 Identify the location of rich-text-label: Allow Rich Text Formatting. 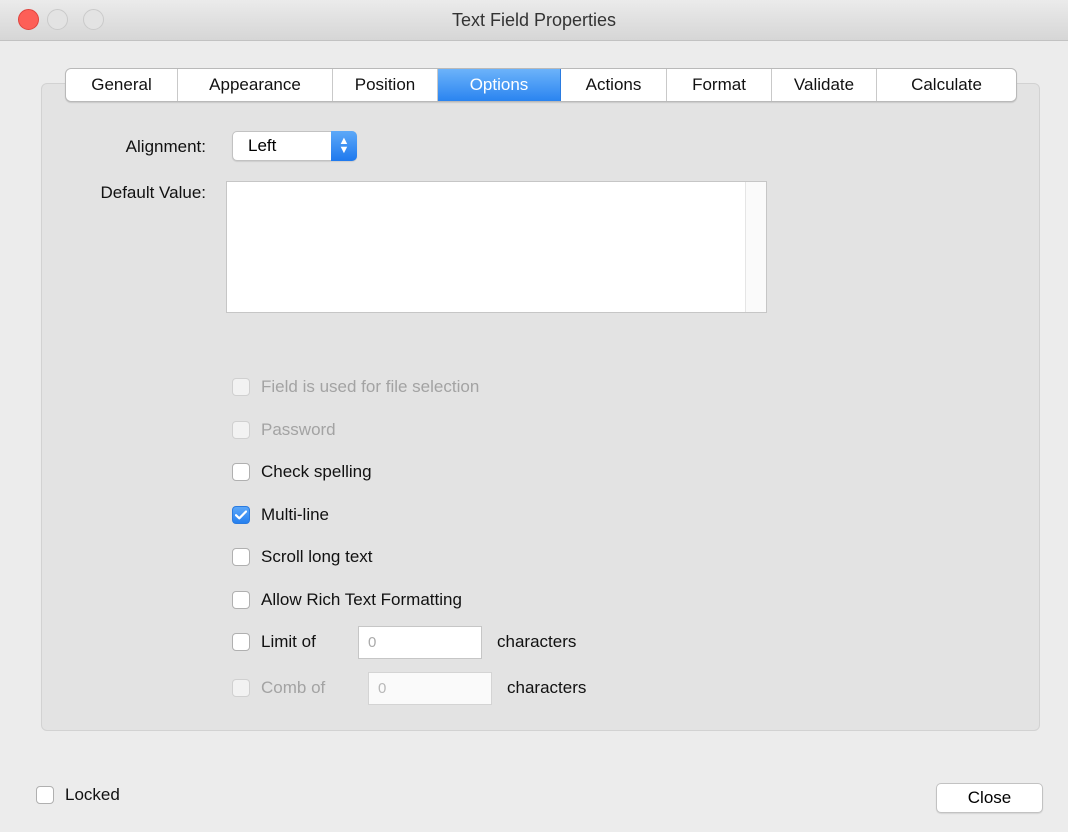
(361, 599).